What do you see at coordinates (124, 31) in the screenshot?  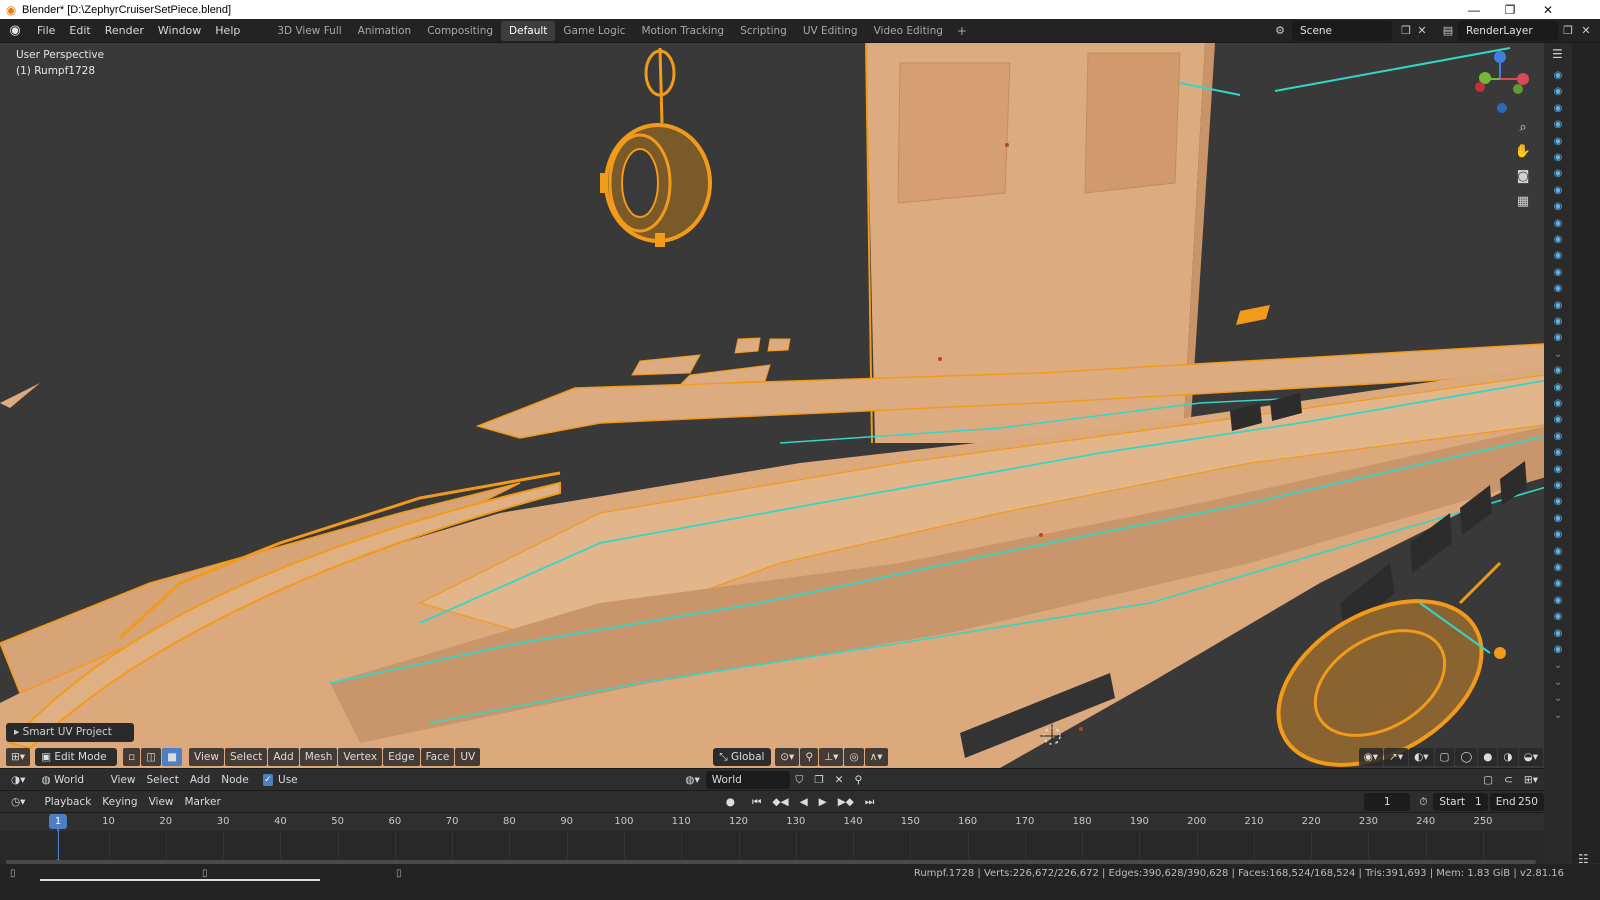 I see `menu-render: Render` at bounding box center [124, 31].